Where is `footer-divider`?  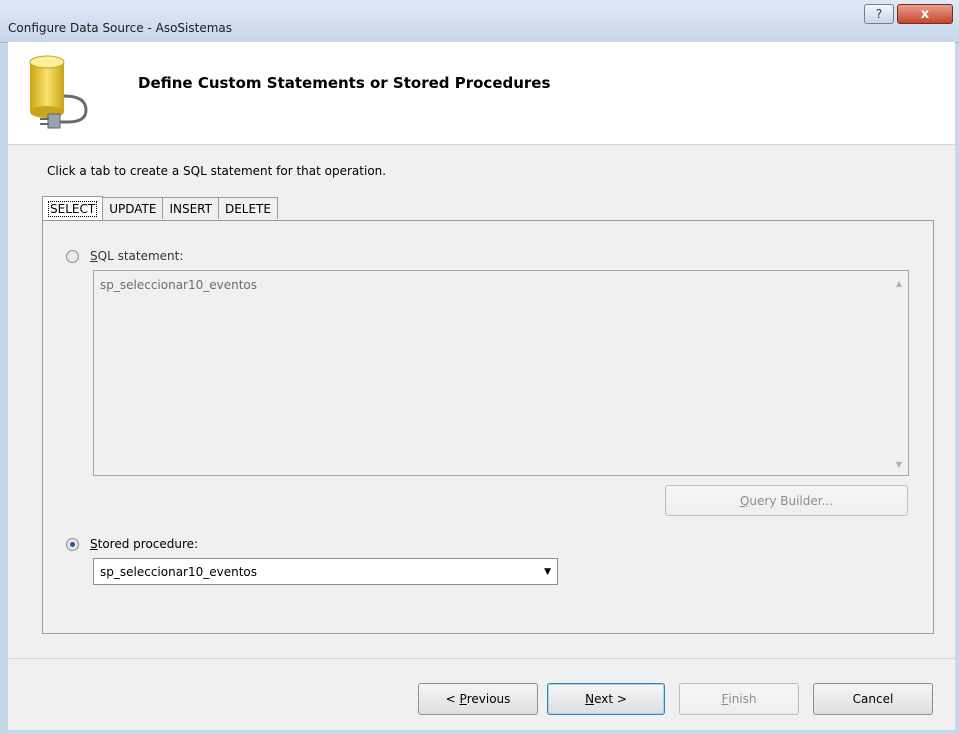
footer-divider is located at coordinates (481, 658).